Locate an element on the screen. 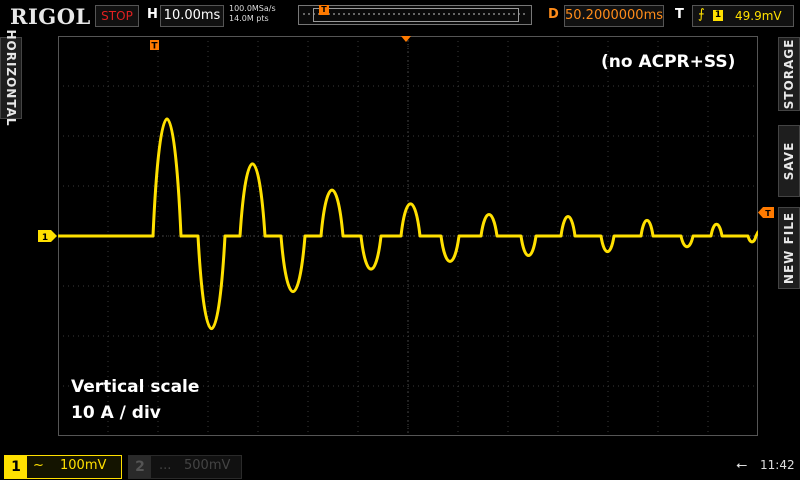 The image size is (800, 480). memory-window is located at coordinates (416, 15).